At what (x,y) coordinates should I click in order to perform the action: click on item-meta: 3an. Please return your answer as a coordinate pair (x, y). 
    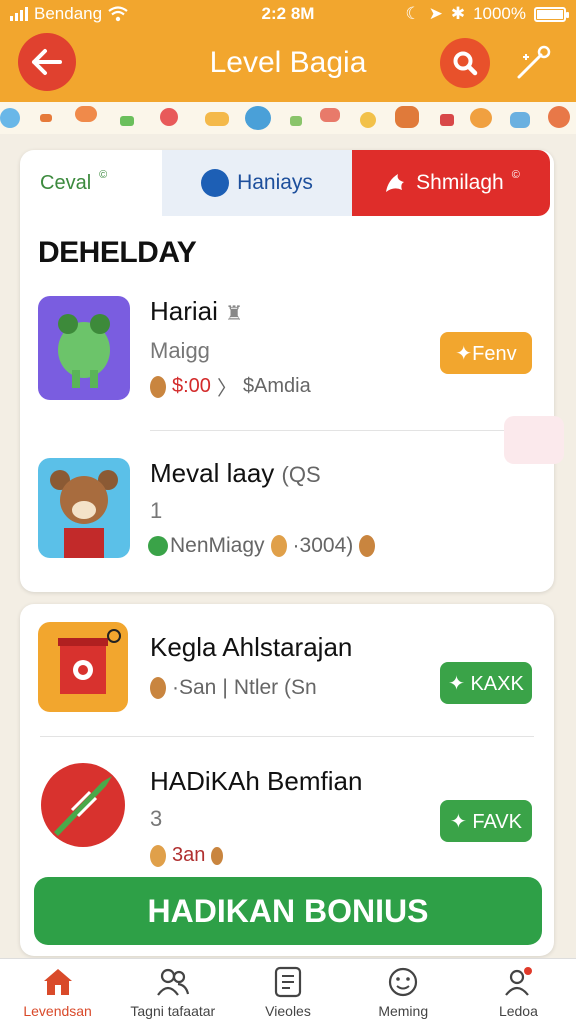
    Looking at the image, I should click on (187, 855).